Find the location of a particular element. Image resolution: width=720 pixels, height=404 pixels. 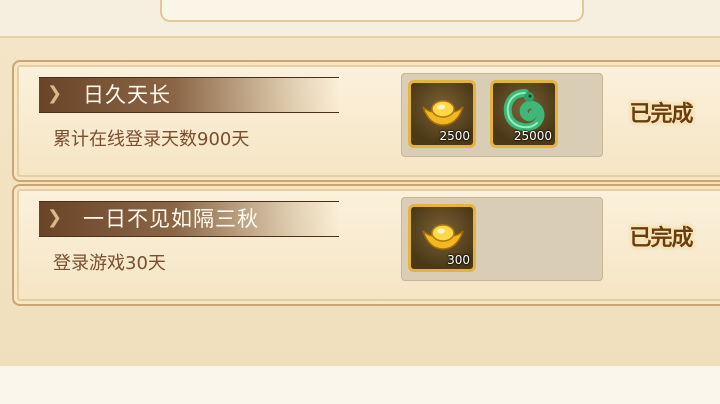

panel-bottom-band is located at coordinates (360, 385).